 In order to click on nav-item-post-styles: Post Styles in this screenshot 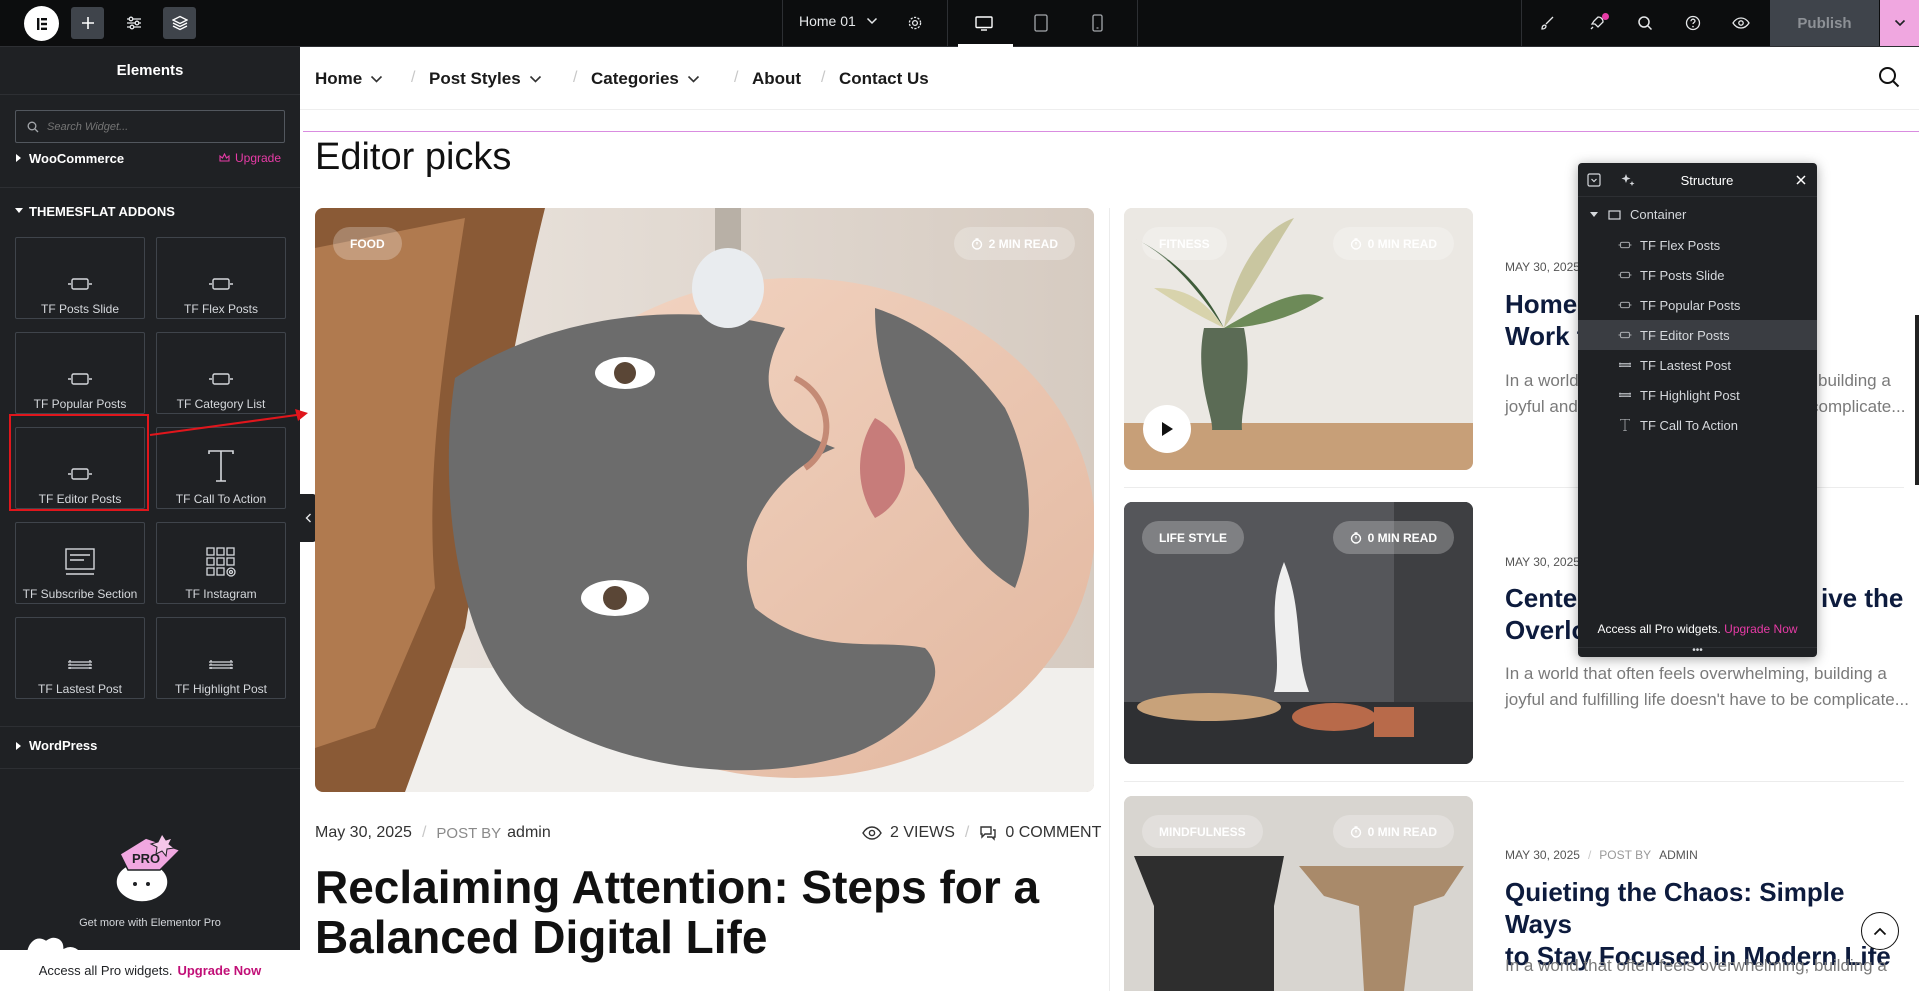, I will do `click(485, 79)`.